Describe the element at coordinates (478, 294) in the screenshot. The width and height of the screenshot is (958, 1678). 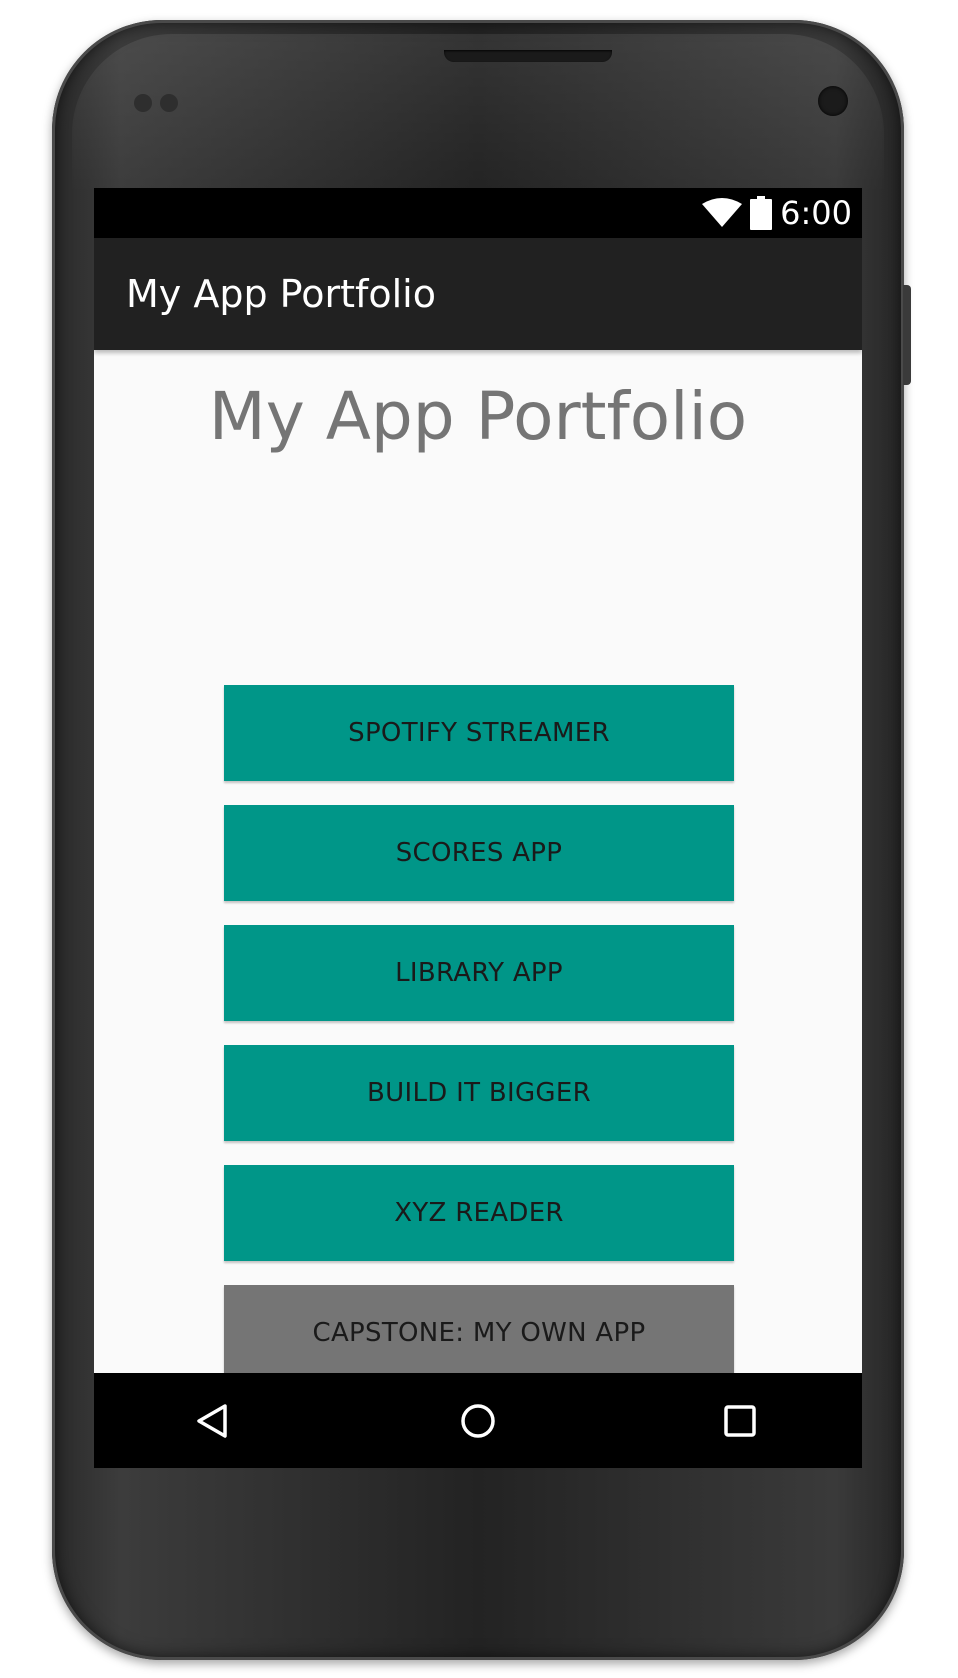
I see `action-bar: My App Portfolio` at that location.